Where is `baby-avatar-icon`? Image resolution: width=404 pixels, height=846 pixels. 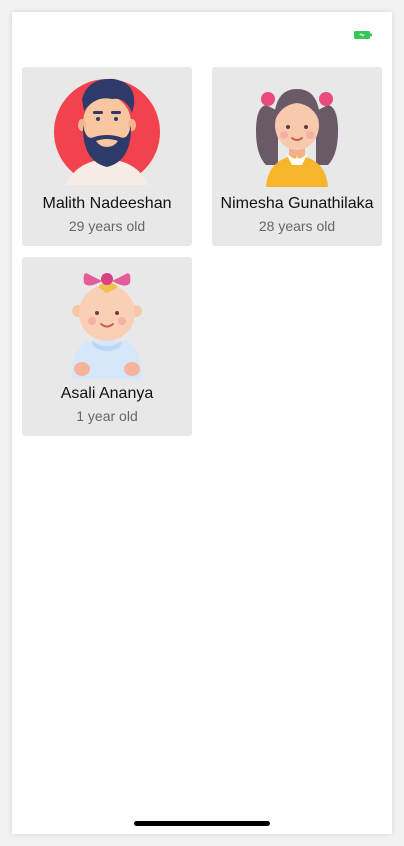 baby-avatar-icon is located at coordinates (107, 322).